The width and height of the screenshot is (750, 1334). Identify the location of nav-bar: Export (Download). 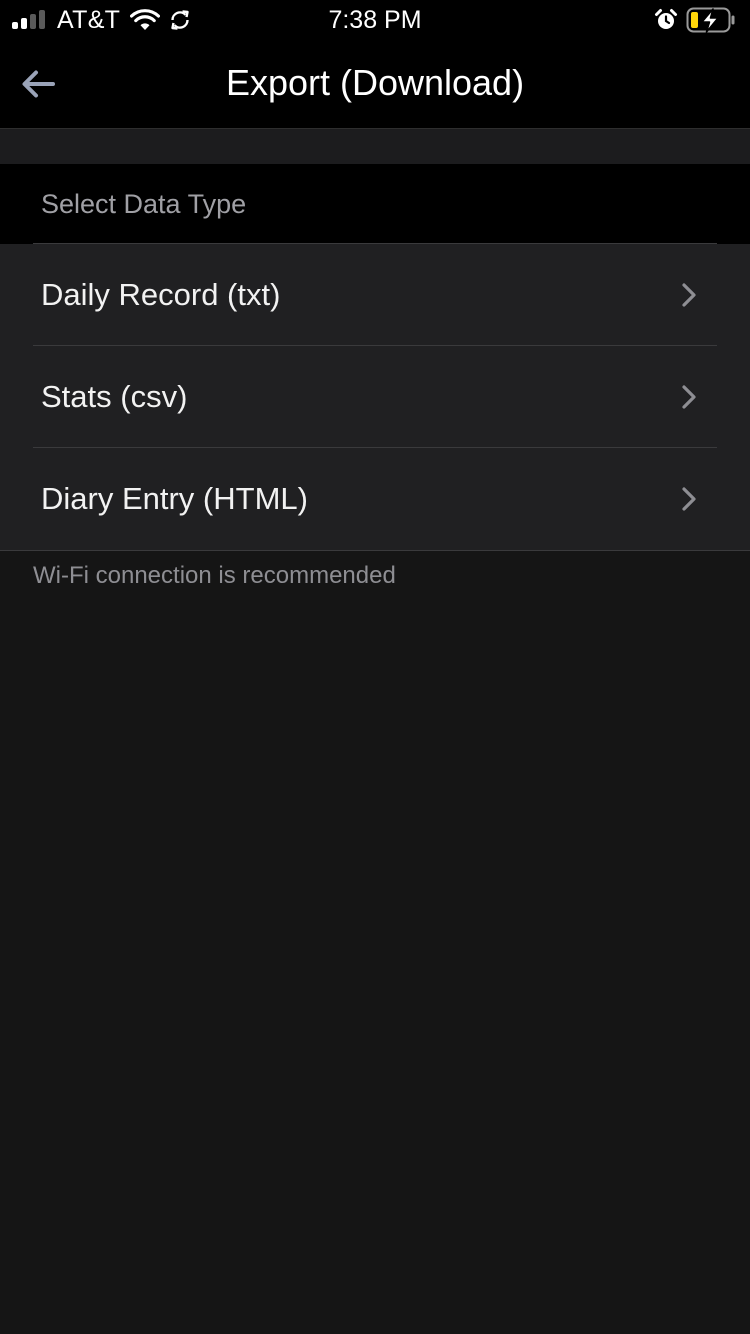
(375, 84).